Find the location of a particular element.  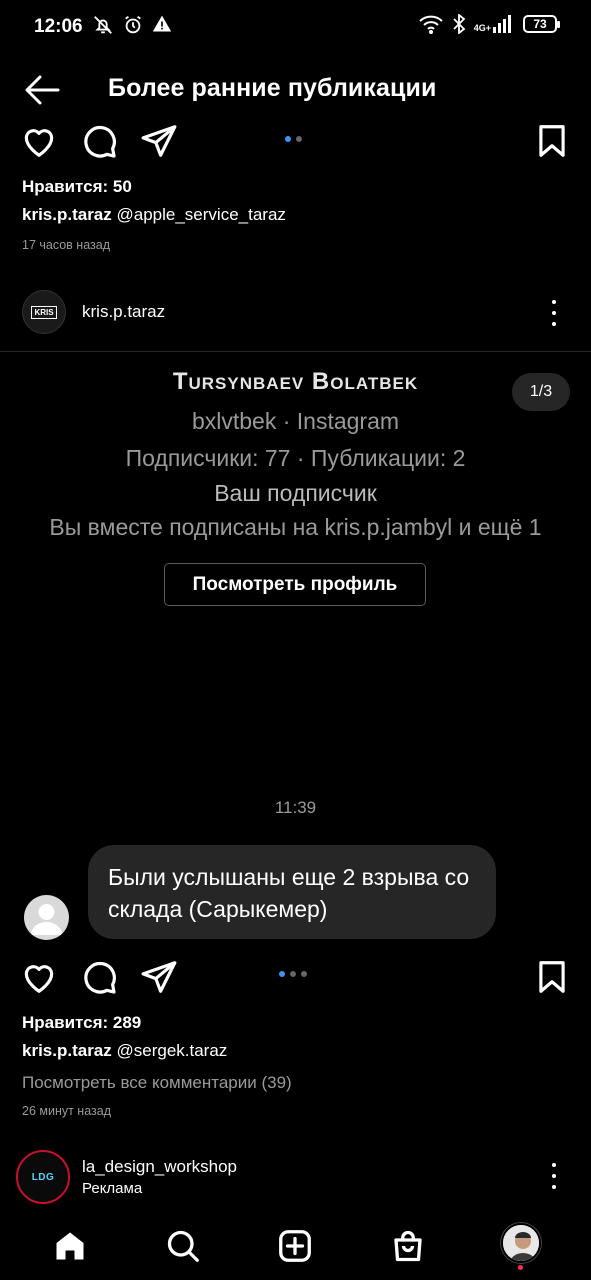

back-button is located at coordinates (42, 90).